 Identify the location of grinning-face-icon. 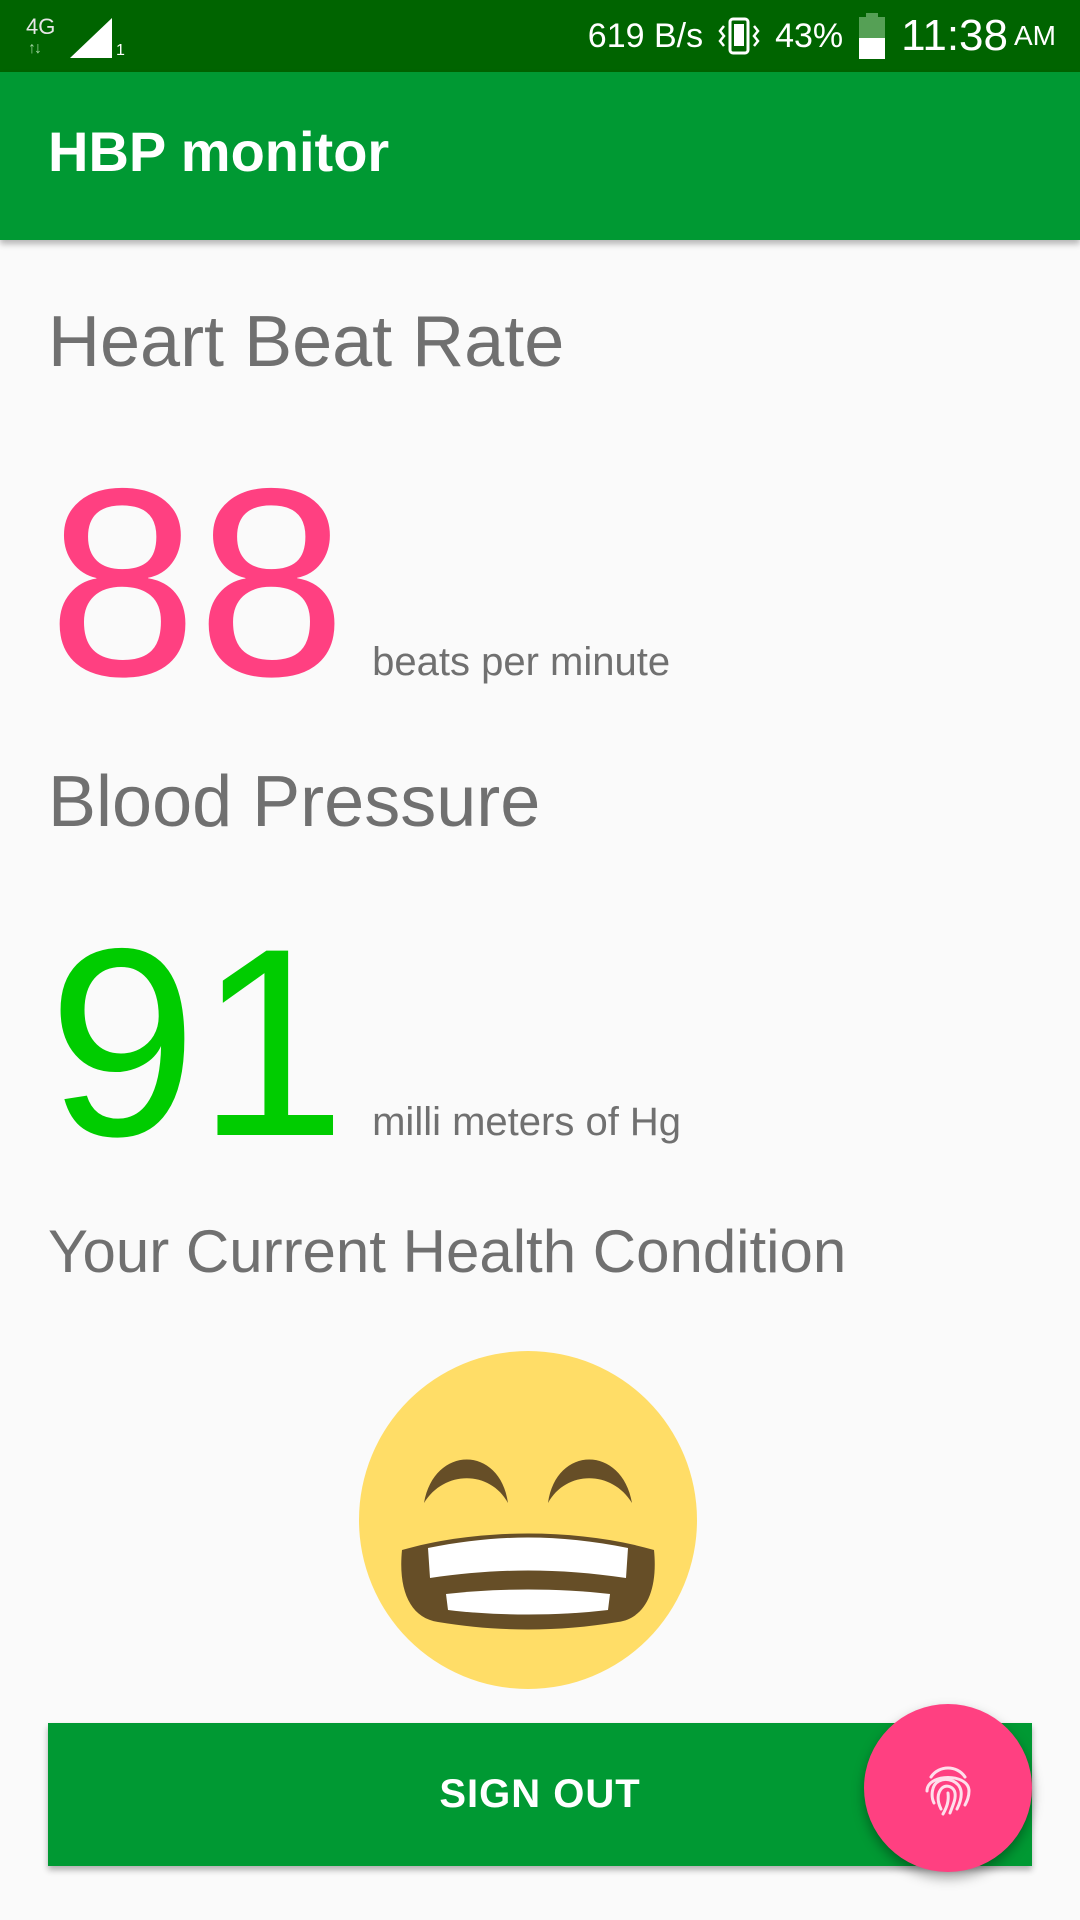
(528, 1520).